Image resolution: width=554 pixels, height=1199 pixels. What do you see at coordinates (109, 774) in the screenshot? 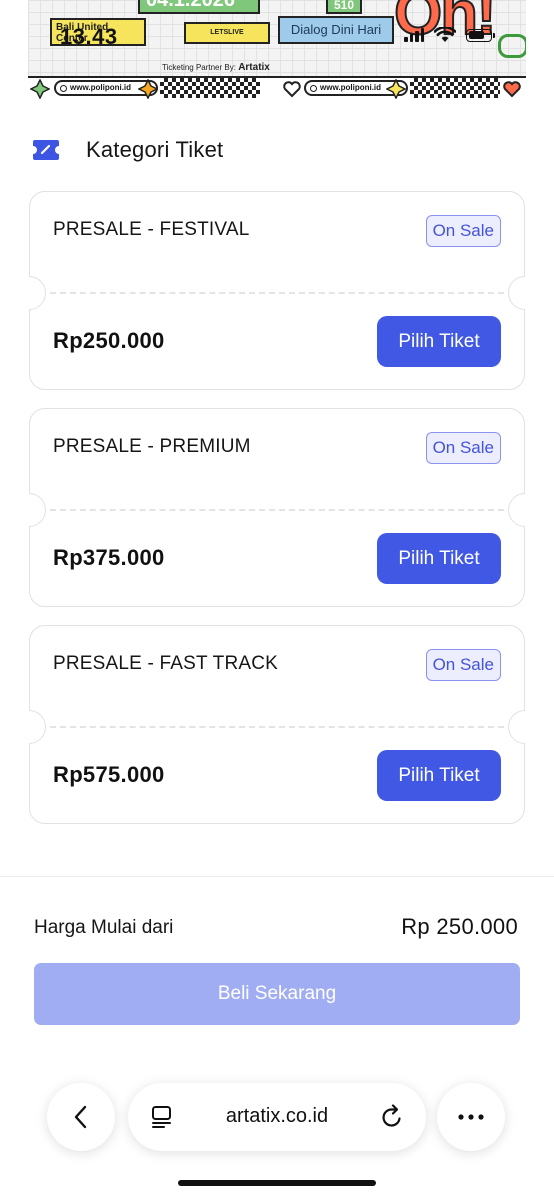
I see `ticket-price: Rp575.000` at bounding box center [109, 774].